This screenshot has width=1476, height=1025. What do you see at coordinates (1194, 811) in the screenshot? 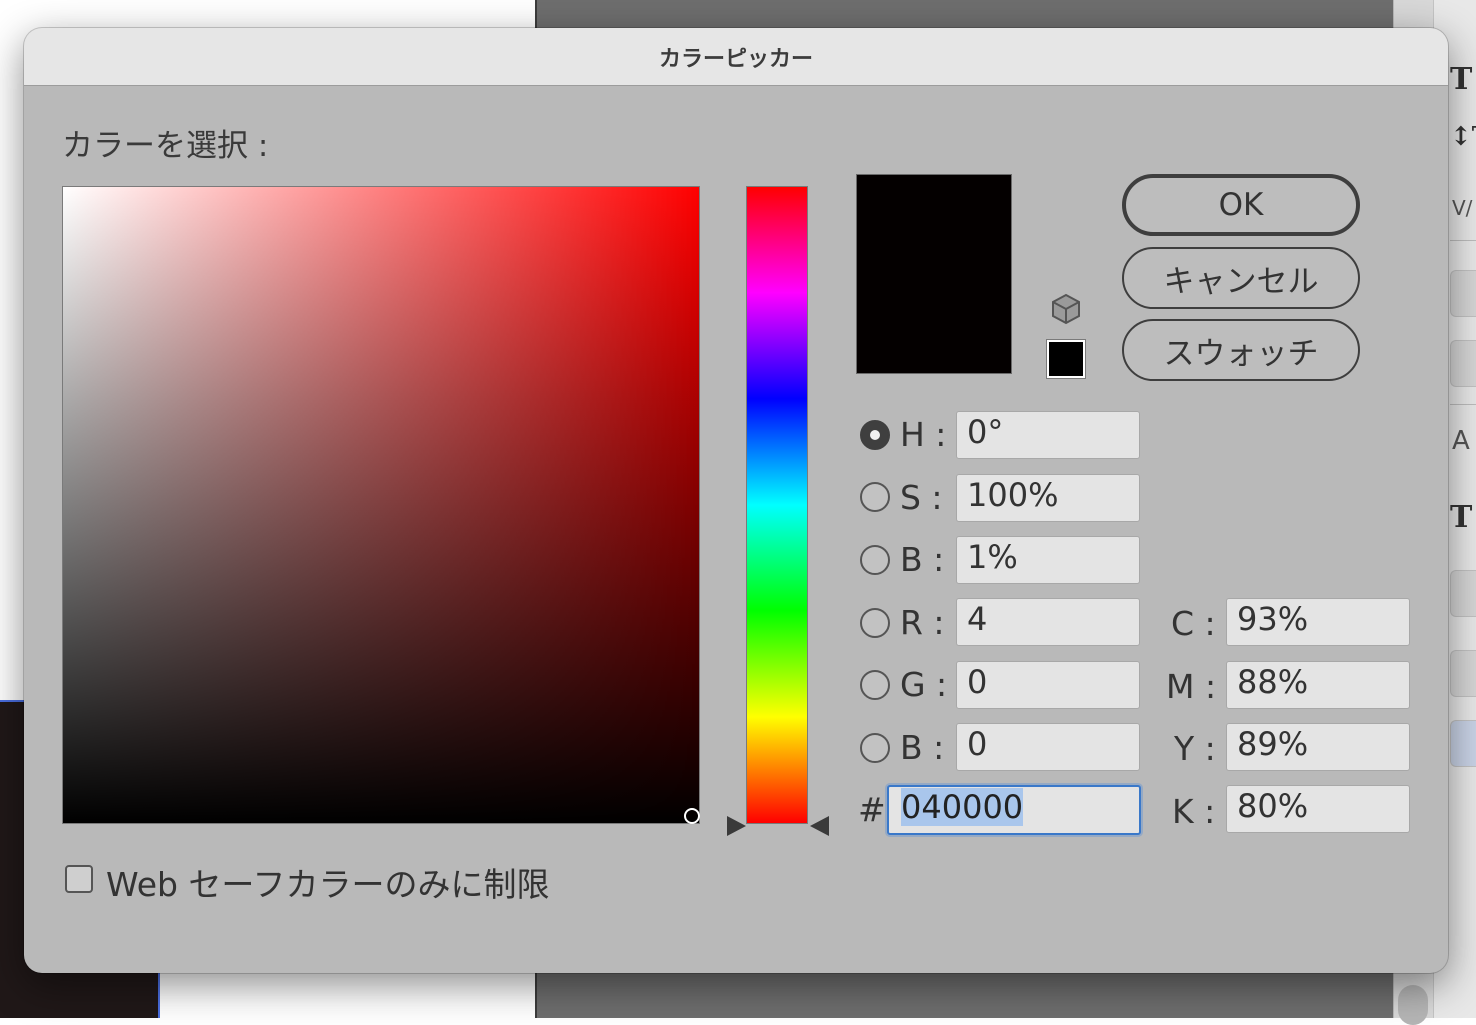
I see `black-label: K :` at bounding box center [1194, 811].